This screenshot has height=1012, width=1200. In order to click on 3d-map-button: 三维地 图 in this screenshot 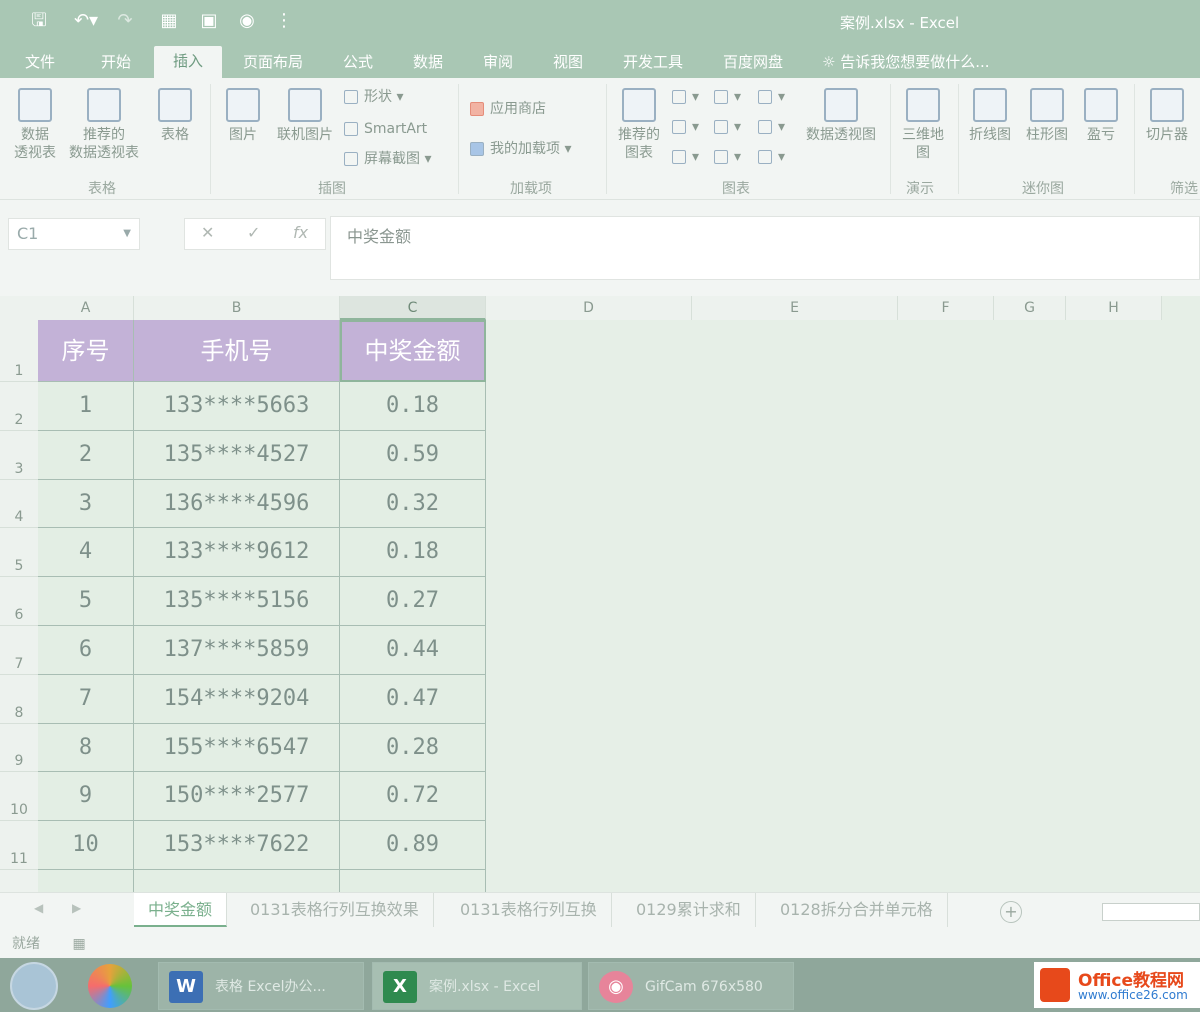, I will do `click(923, 125)`.